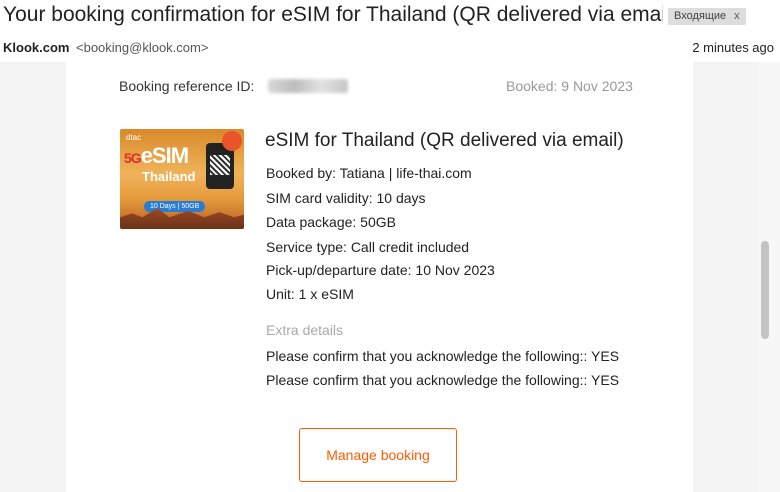 The image size is (780, 492). I want to click on product-image: dtac 5GeSIM Thailand 10 Days | 50GB, so click(182, 179).